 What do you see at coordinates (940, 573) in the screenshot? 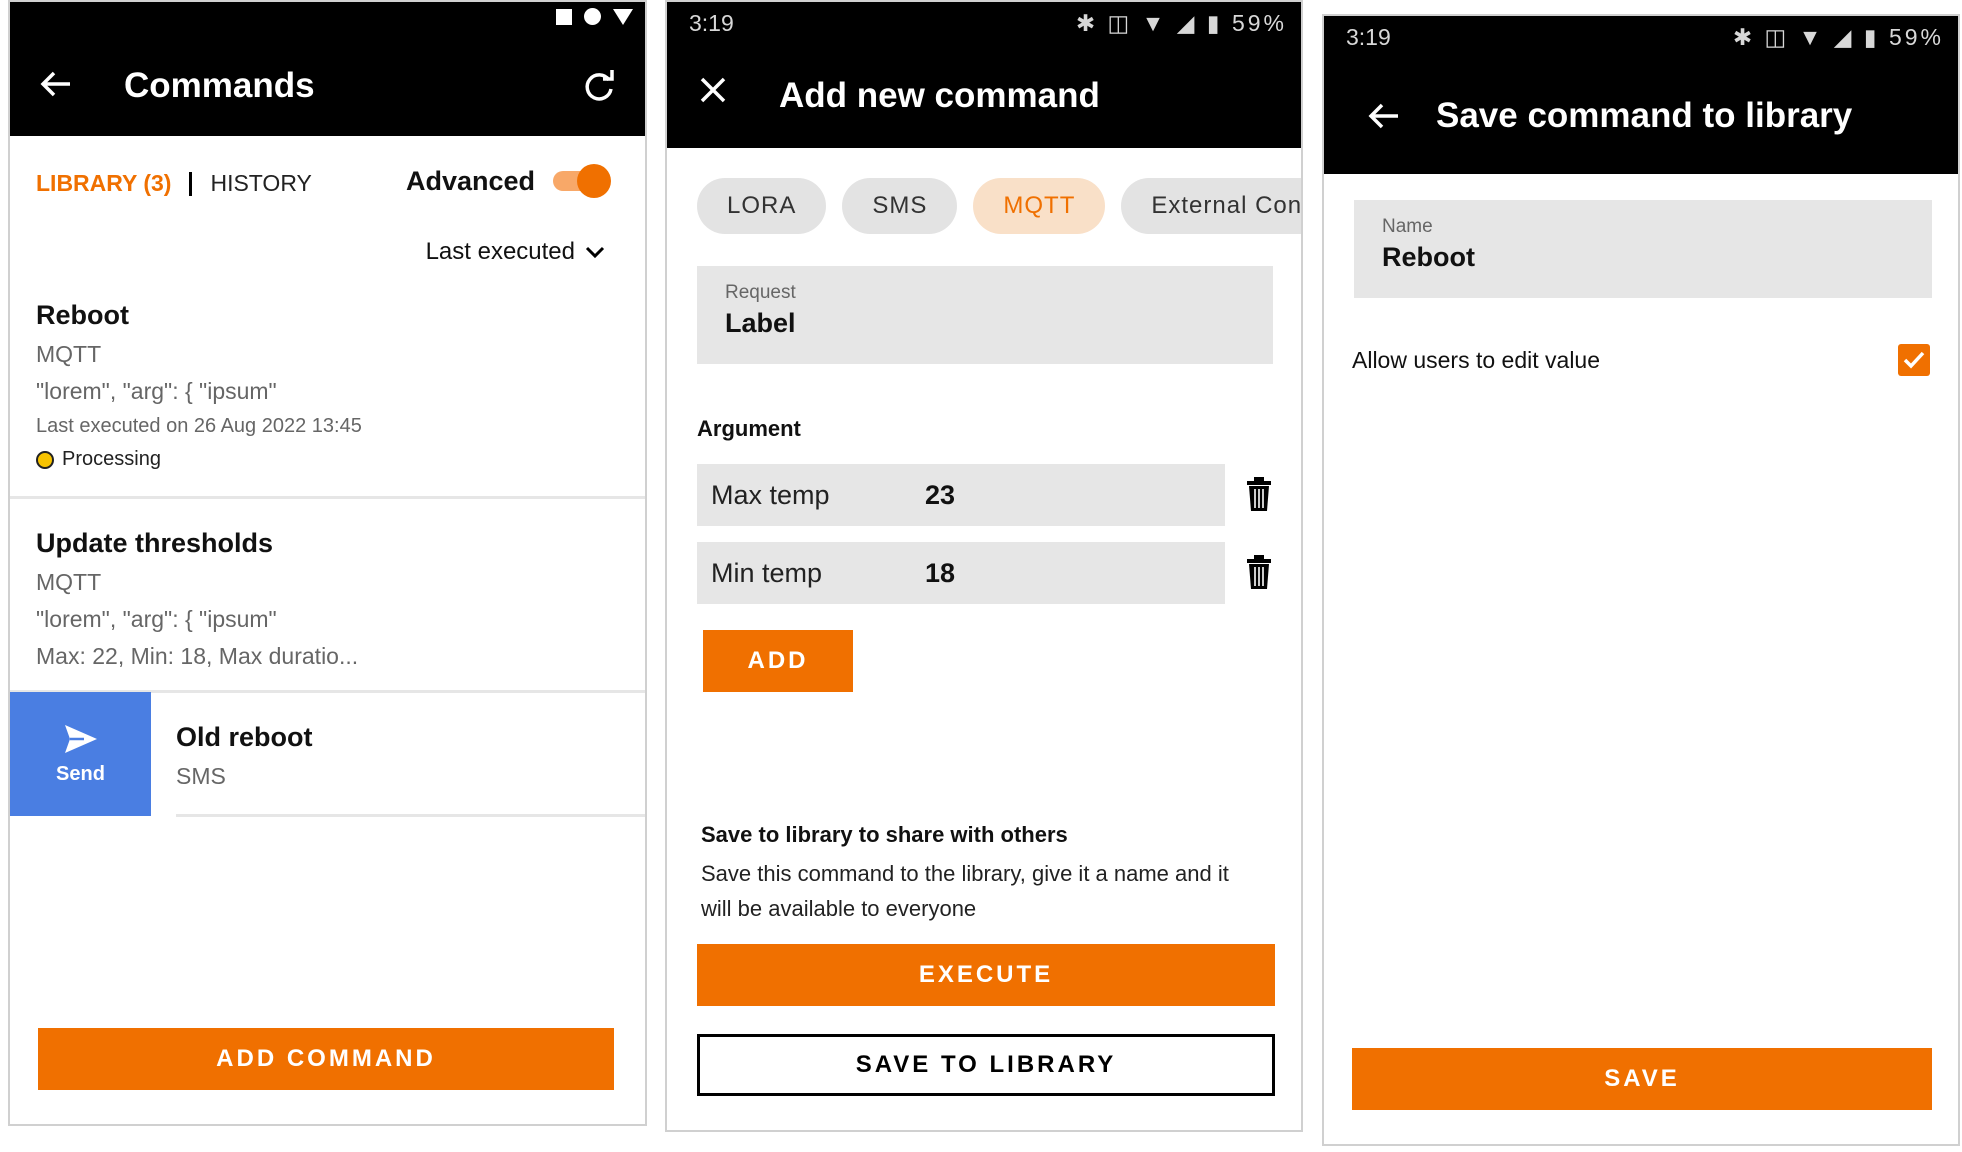
I see `argument-value: 18` at bounding box center [940, 573].